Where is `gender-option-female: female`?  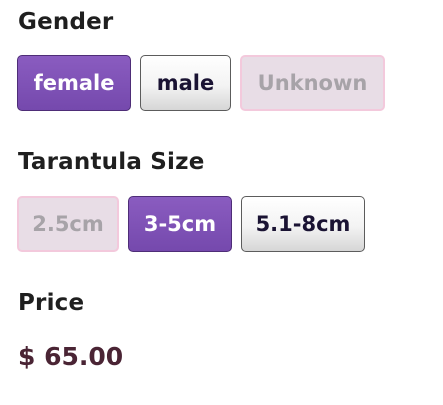 gender-option-female: female is located at coordinates (74, 83).